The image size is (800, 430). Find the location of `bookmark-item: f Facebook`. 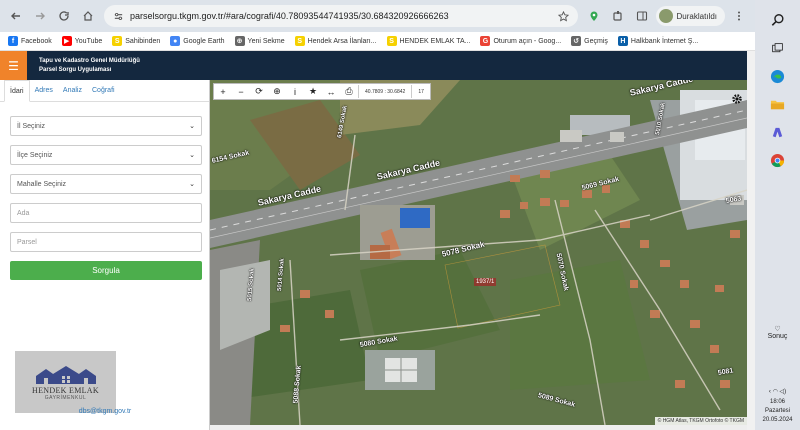

bookmark-item: f Facebook is located at coordinates (30, 41).